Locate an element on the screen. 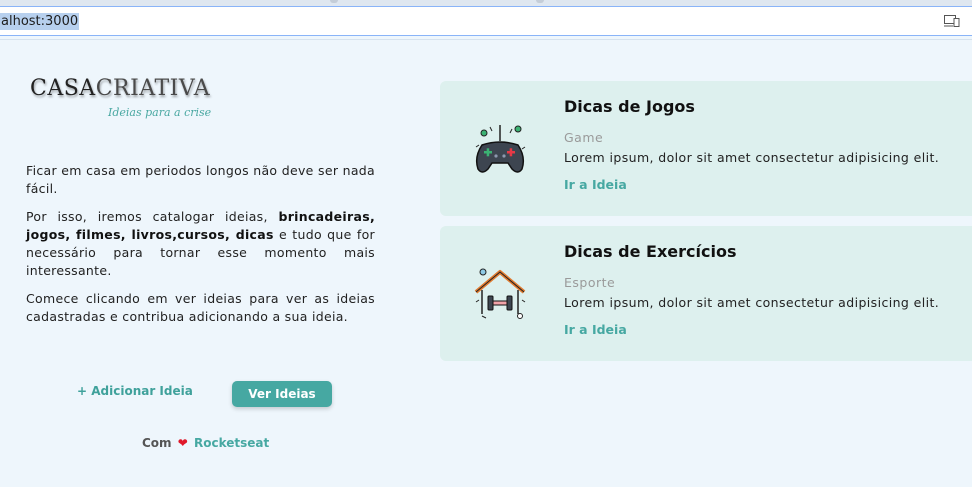 The image size is (972, 487). card-category: Esporte is located at coordinates (590, 282).